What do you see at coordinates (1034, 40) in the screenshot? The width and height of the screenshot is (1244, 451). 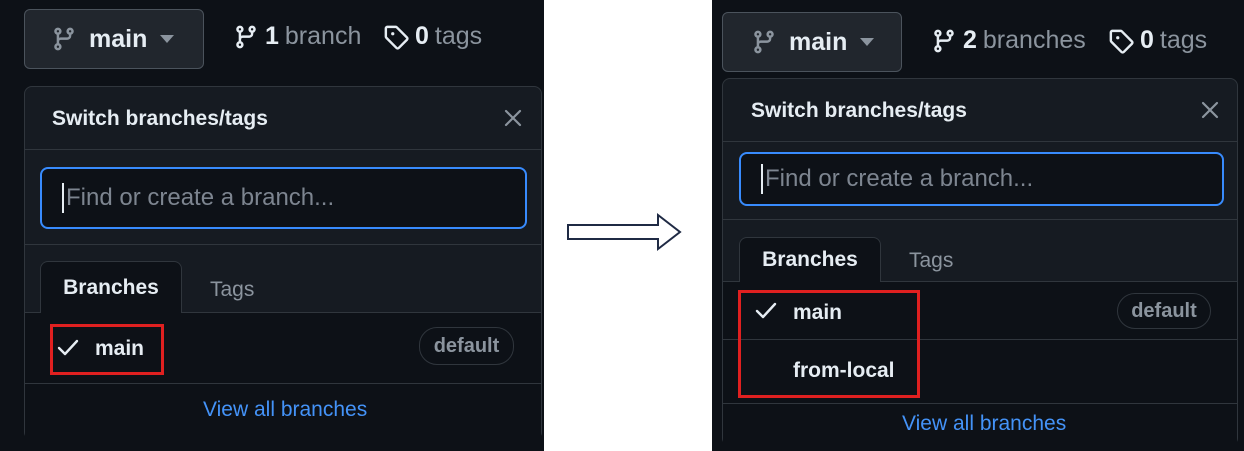 I see `branch-count-label: branches` at bounding box center [1034, 40].